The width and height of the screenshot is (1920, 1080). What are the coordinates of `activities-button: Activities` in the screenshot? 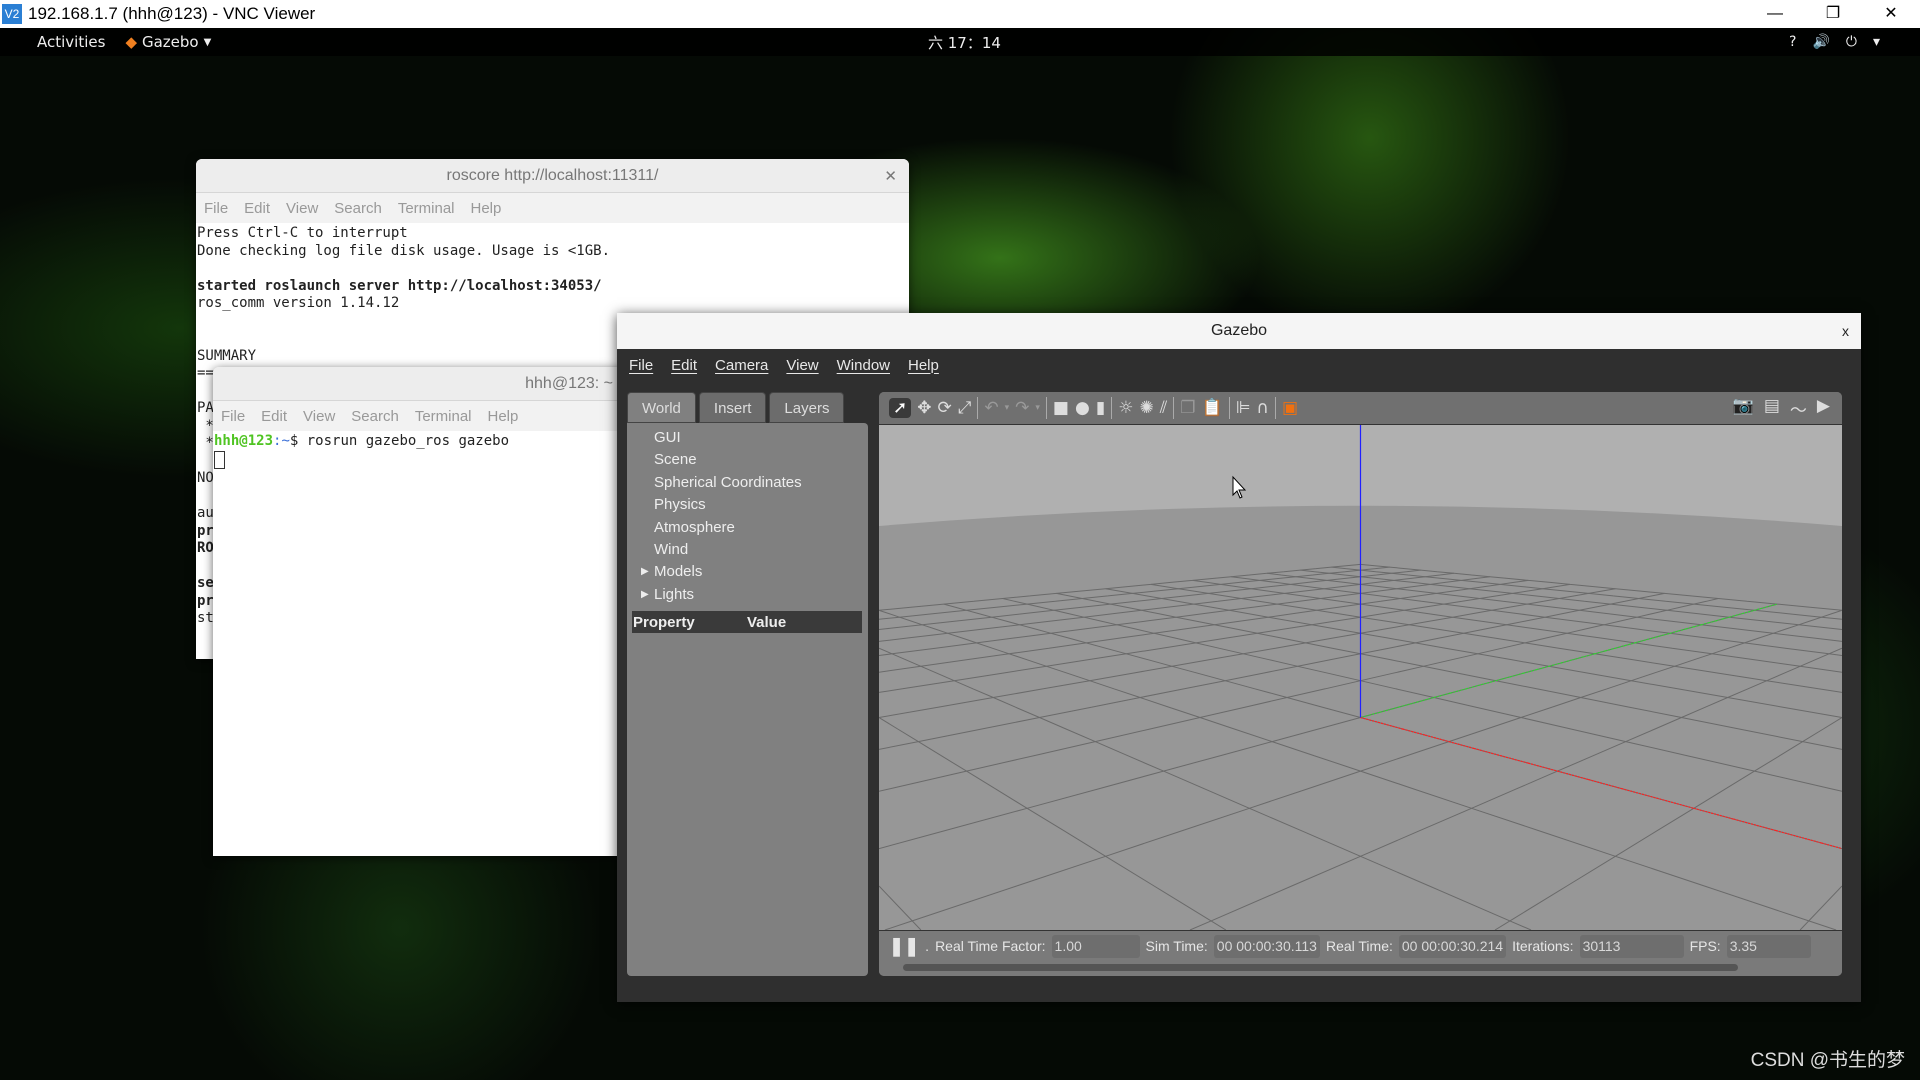 It's located at (71, 42).